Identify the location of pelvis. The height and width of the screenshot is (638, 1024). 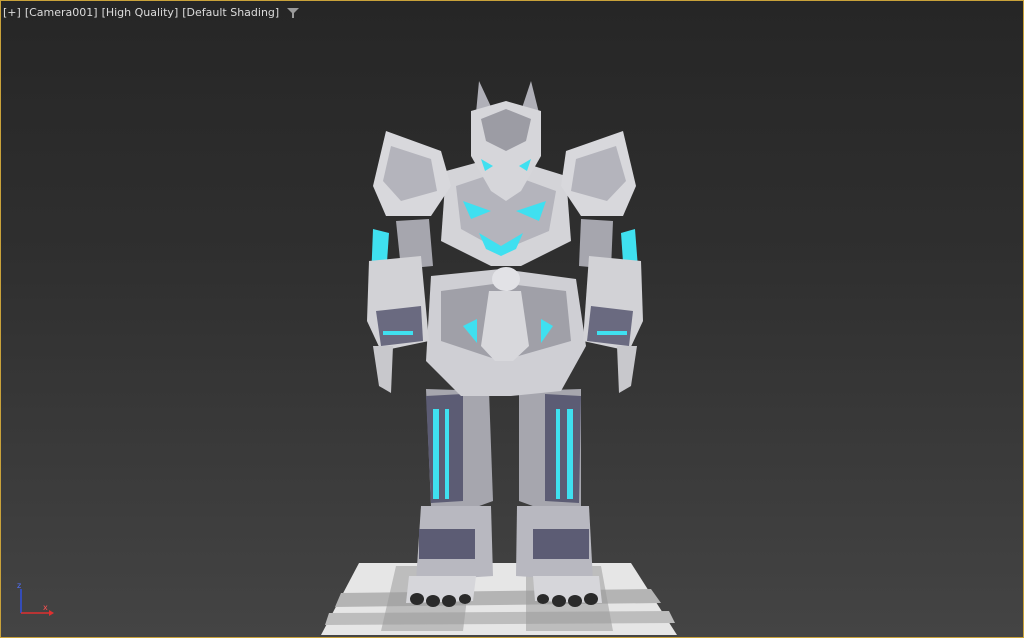
(506, 331).